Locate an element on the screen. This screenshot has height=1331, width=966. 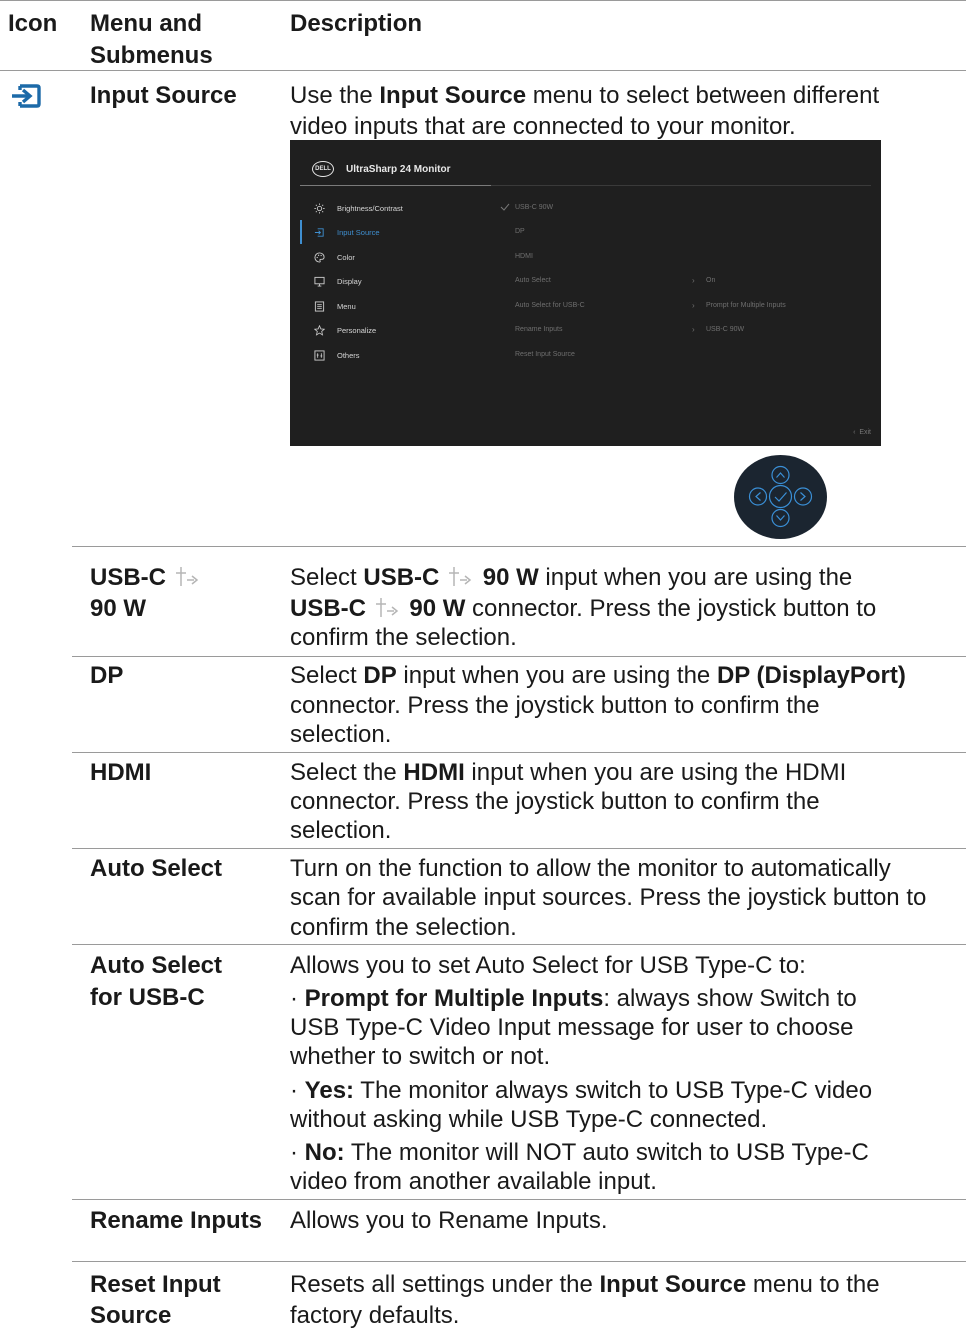
osd-divider-dim is located at coordinates (681, 185).